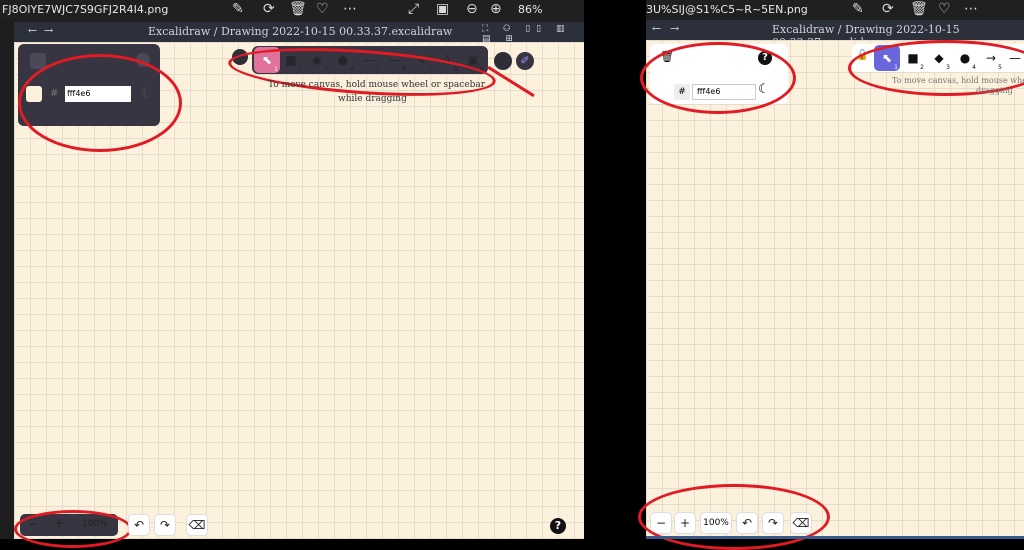 This screenshot has height=550, width=1024. Describe the element at coordinates (558, 526) in the screenshot. I see `help-button: ?` at that location.